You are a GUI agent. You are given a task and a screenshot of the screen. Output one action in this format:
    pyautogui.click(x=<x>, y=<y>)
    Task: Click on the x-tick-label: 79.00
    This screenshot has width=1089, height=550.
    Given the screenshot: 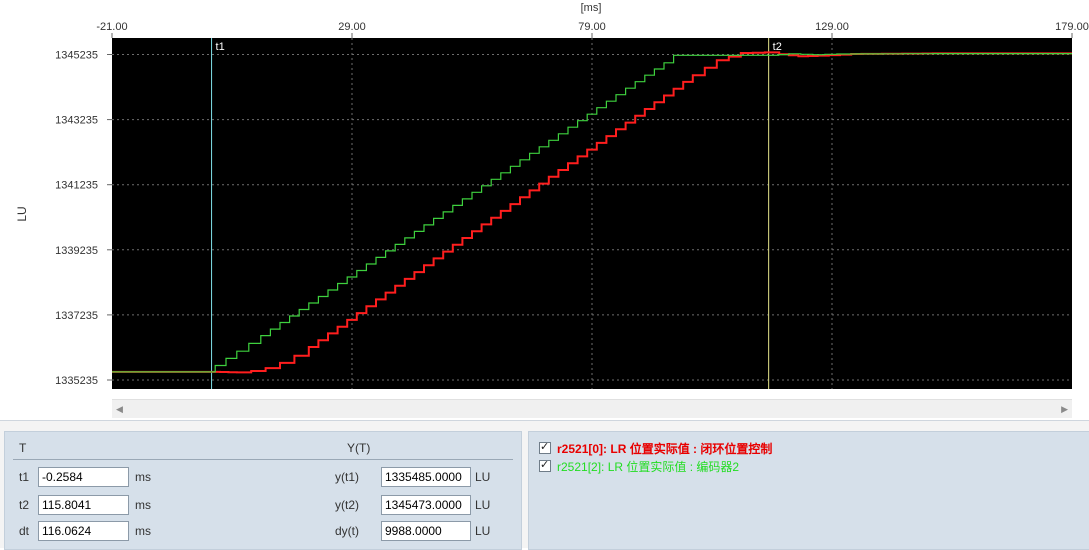 What is the action you would take?
    pyautogui.click(x=592, y=27)
    